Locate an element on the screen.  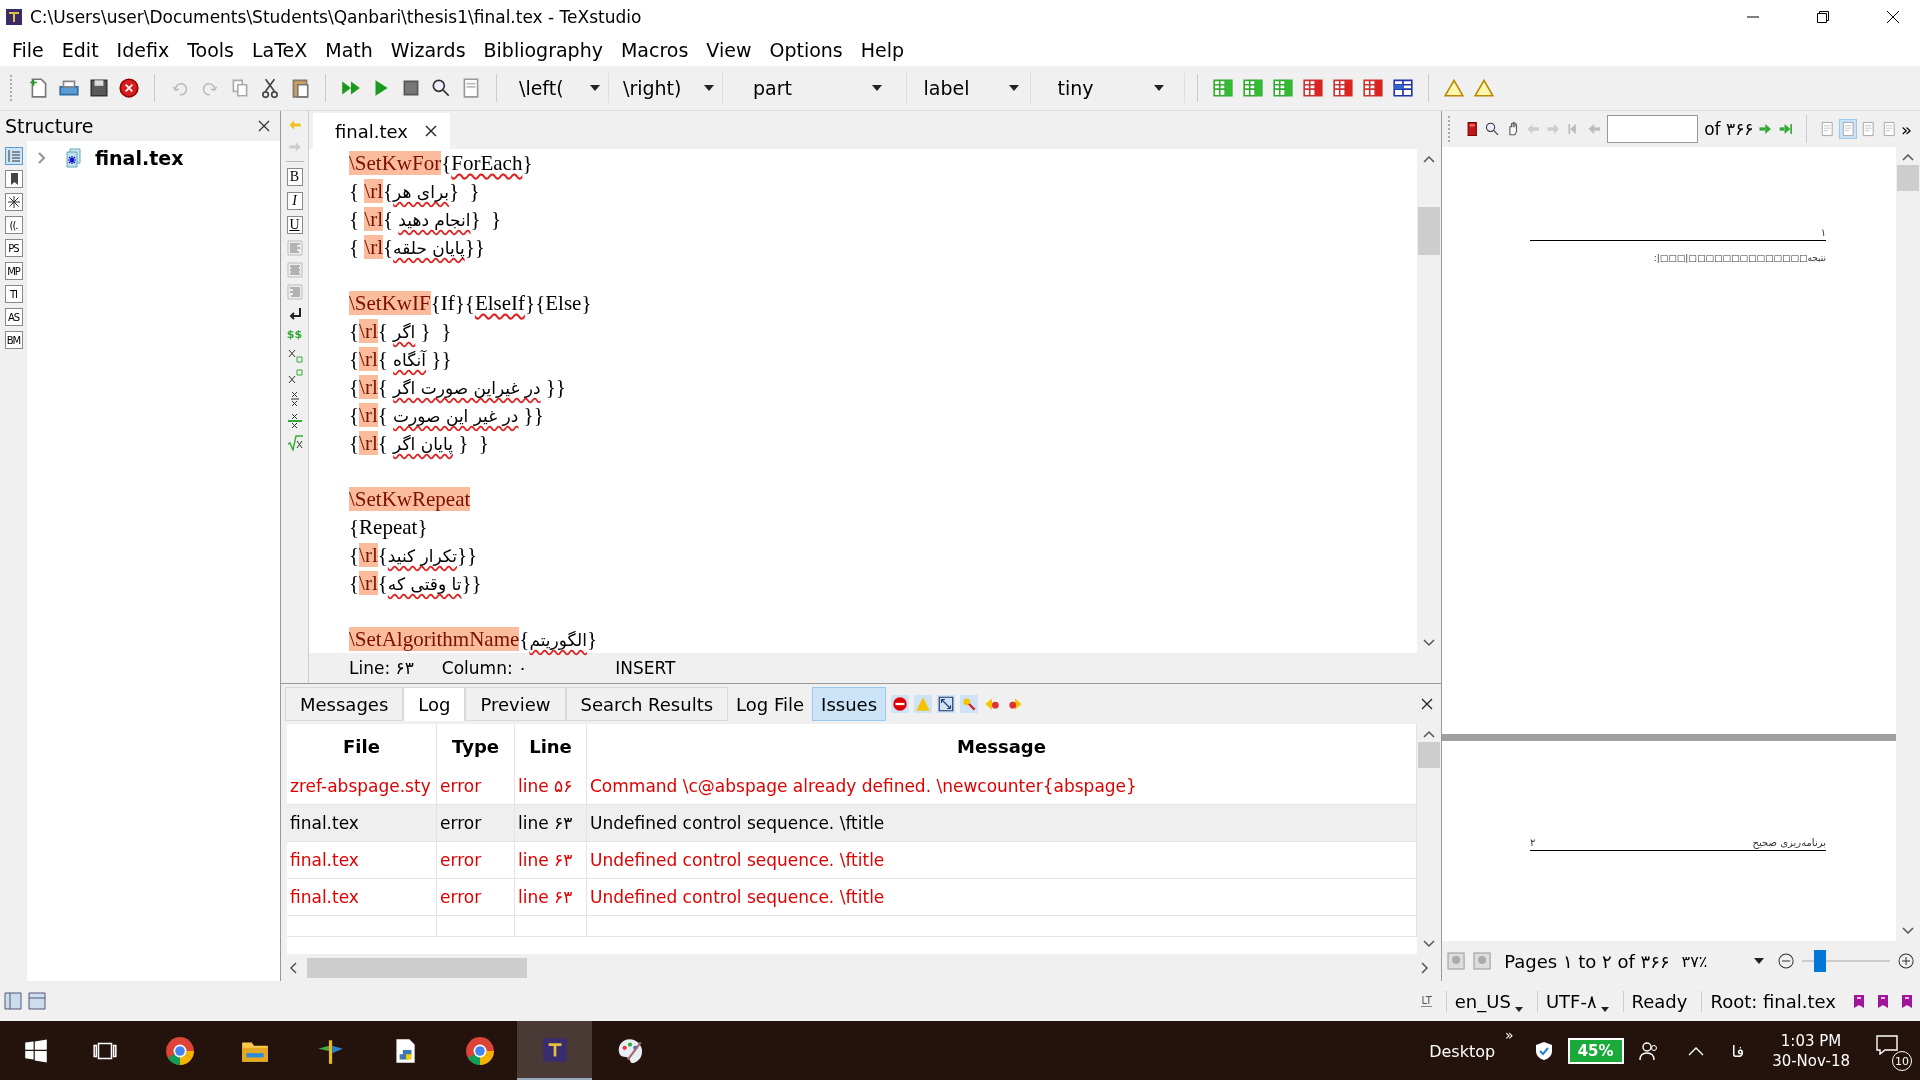
log-toggle: Issues is located at coordinates (849, 704).